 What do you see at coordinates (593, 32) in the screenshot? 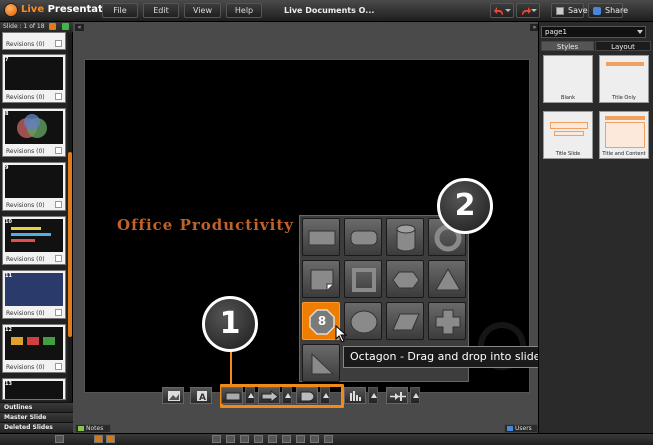
I see `page-select: page1` at bounding box center [593, 32].